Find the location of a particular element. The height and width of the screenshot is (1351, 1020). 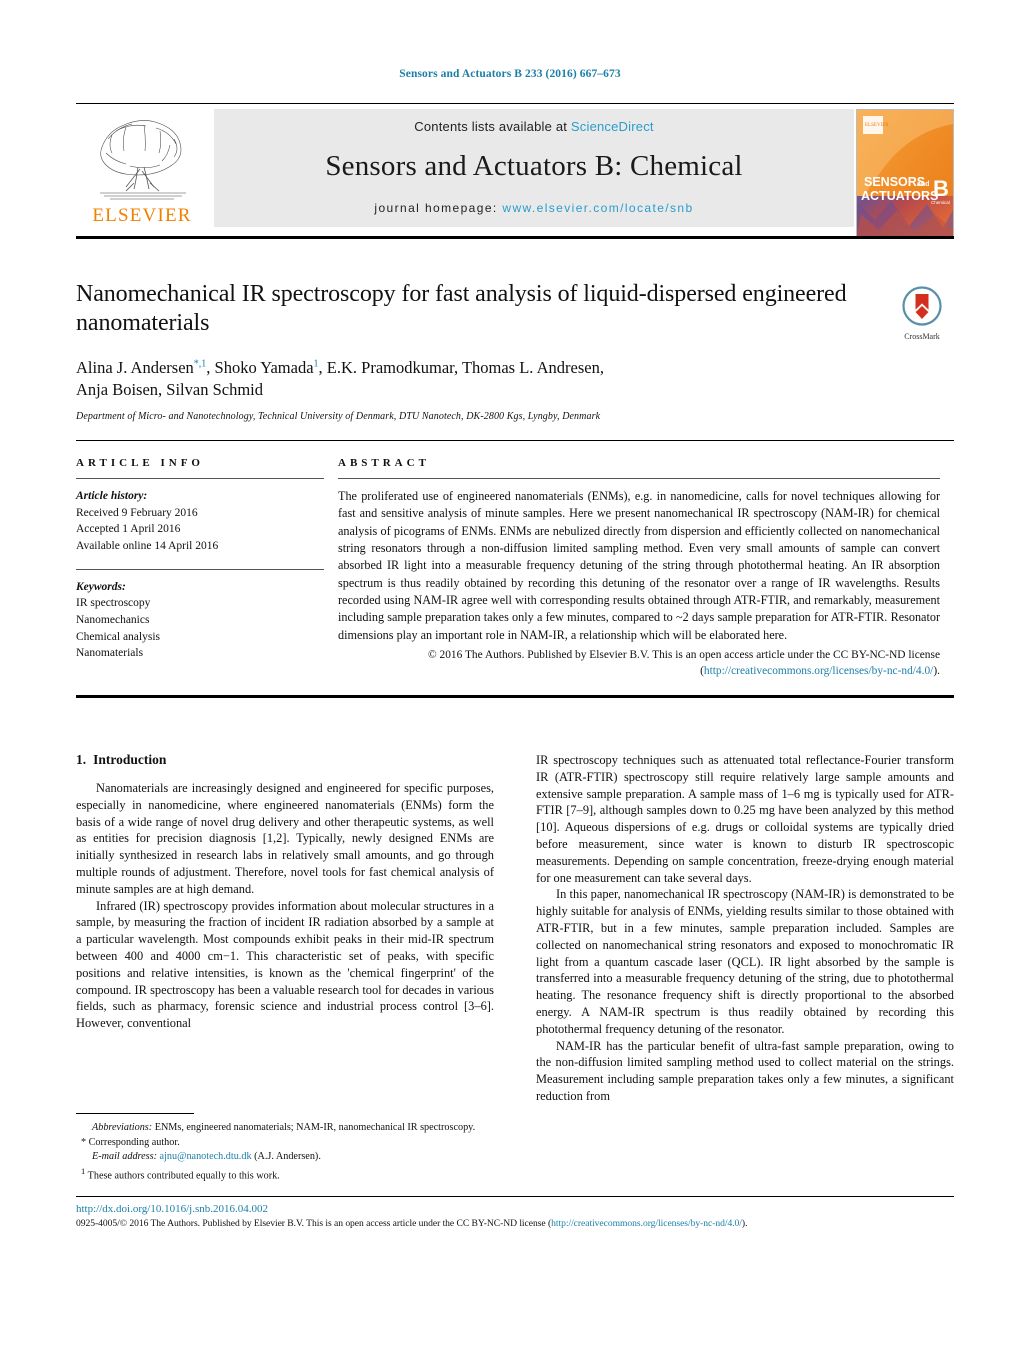

elsevier-tree-icon is located at coordinates (143, 158).